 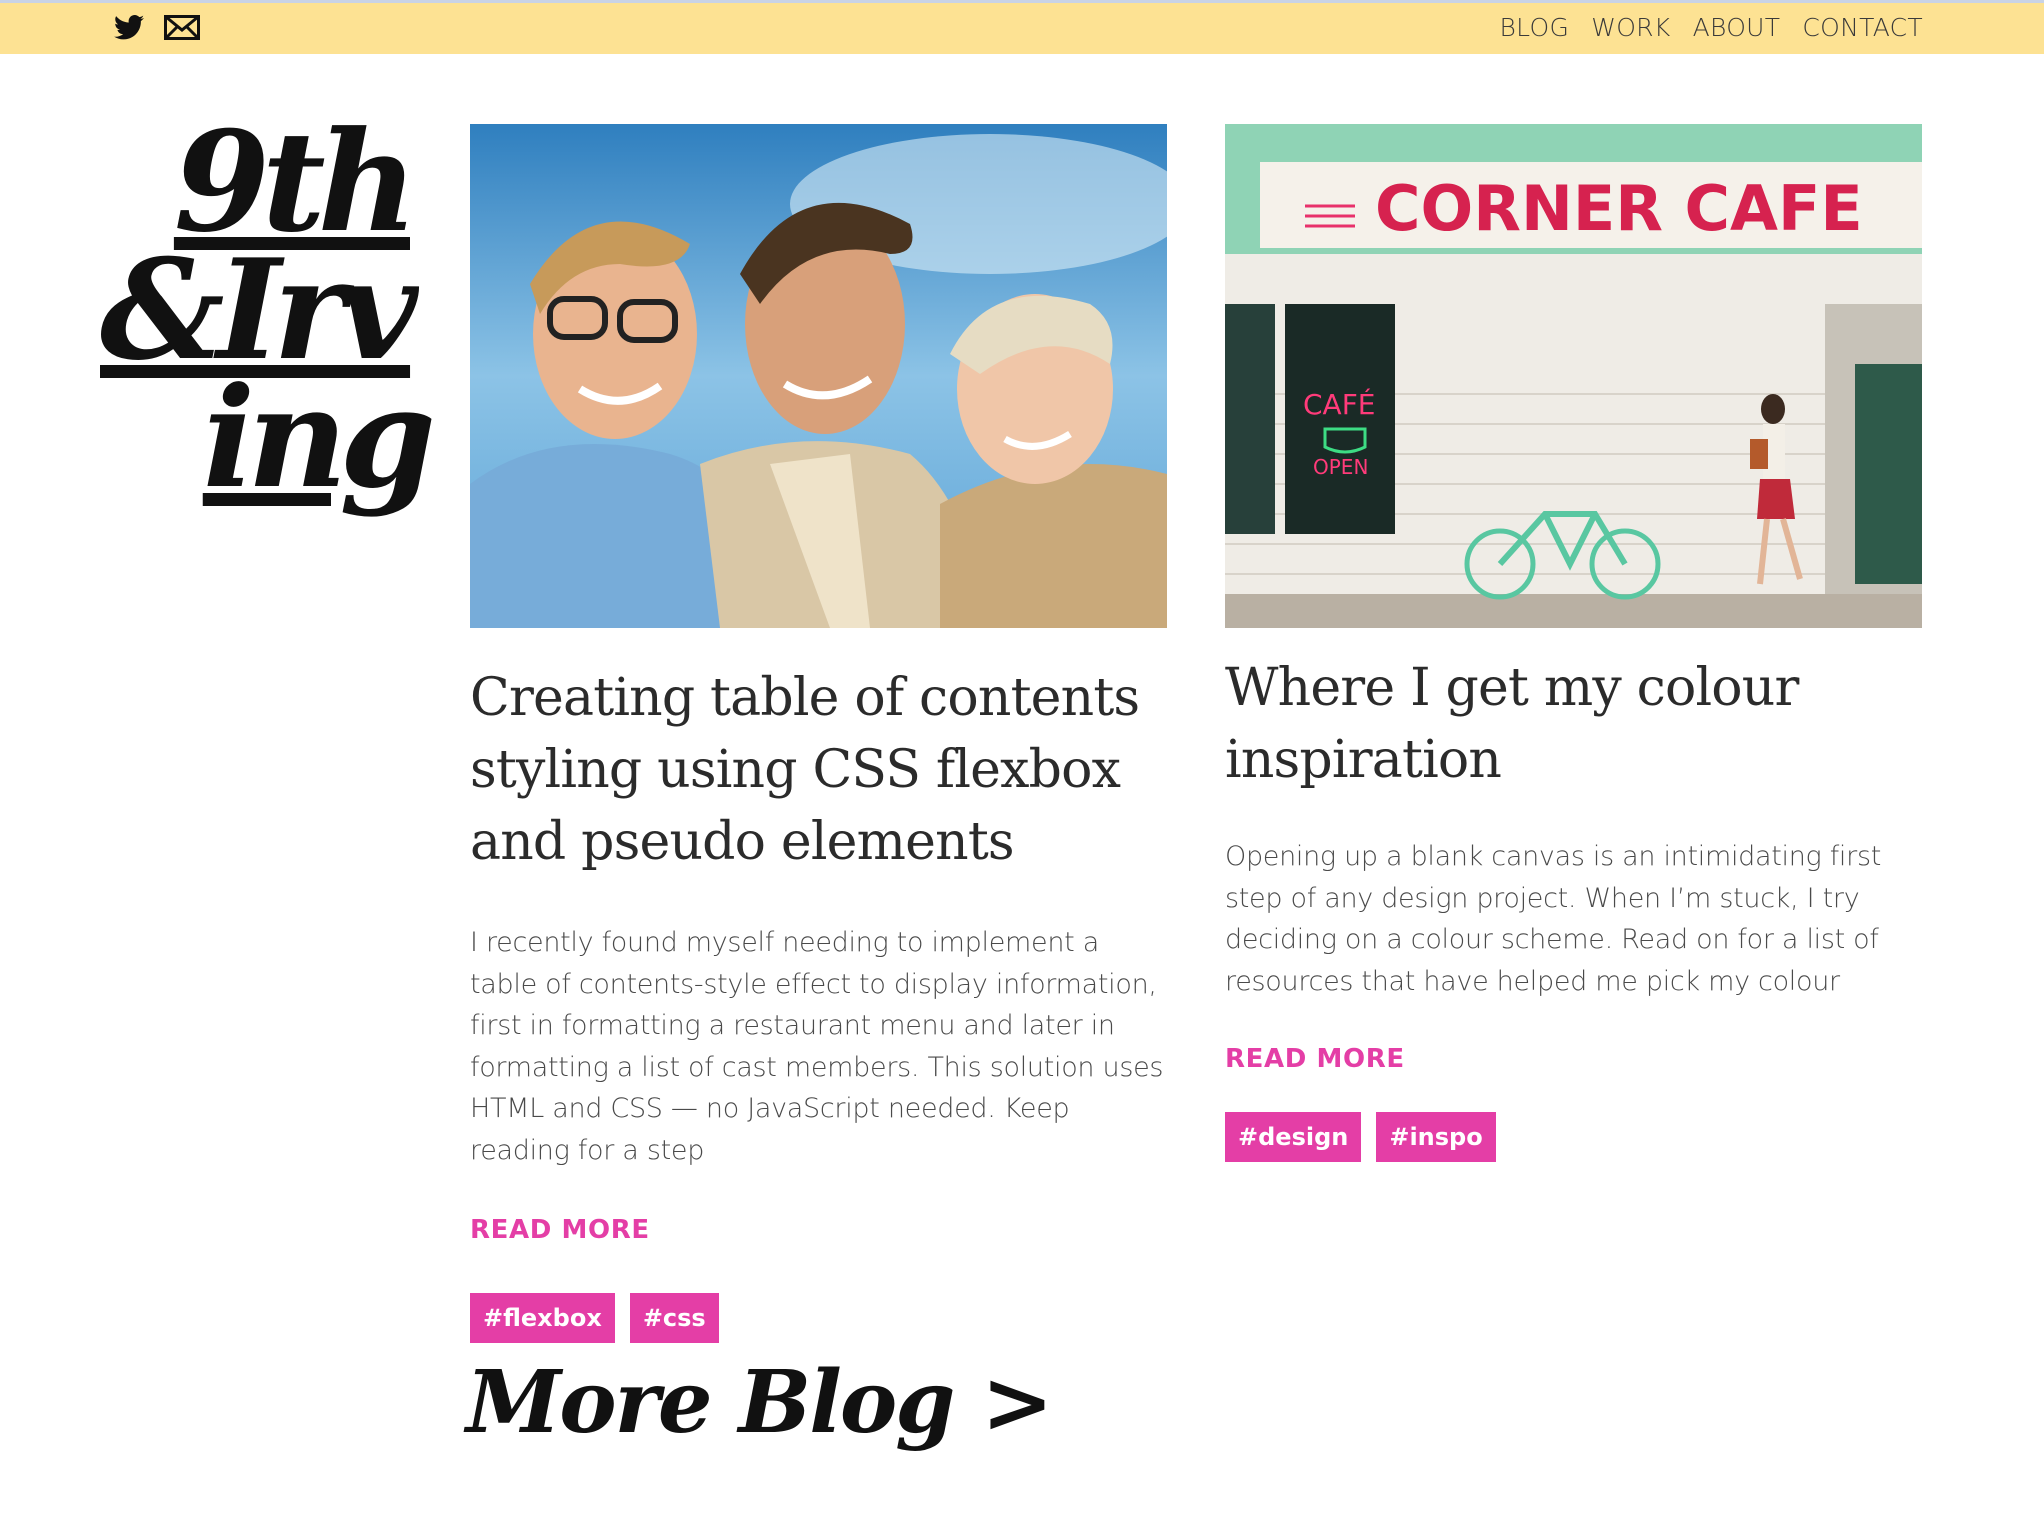 I want to click on logo-line-2: &Irv, so click(x=259, y=309).